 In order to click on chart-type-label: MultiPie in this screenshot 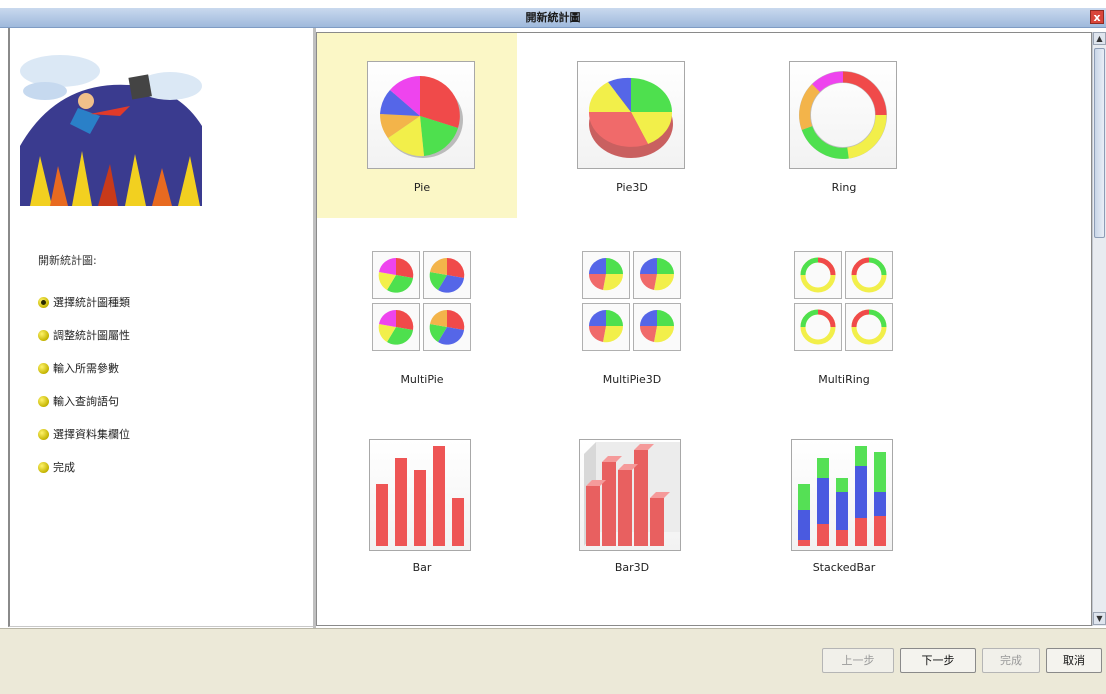, I will do `click(422, 379)`.